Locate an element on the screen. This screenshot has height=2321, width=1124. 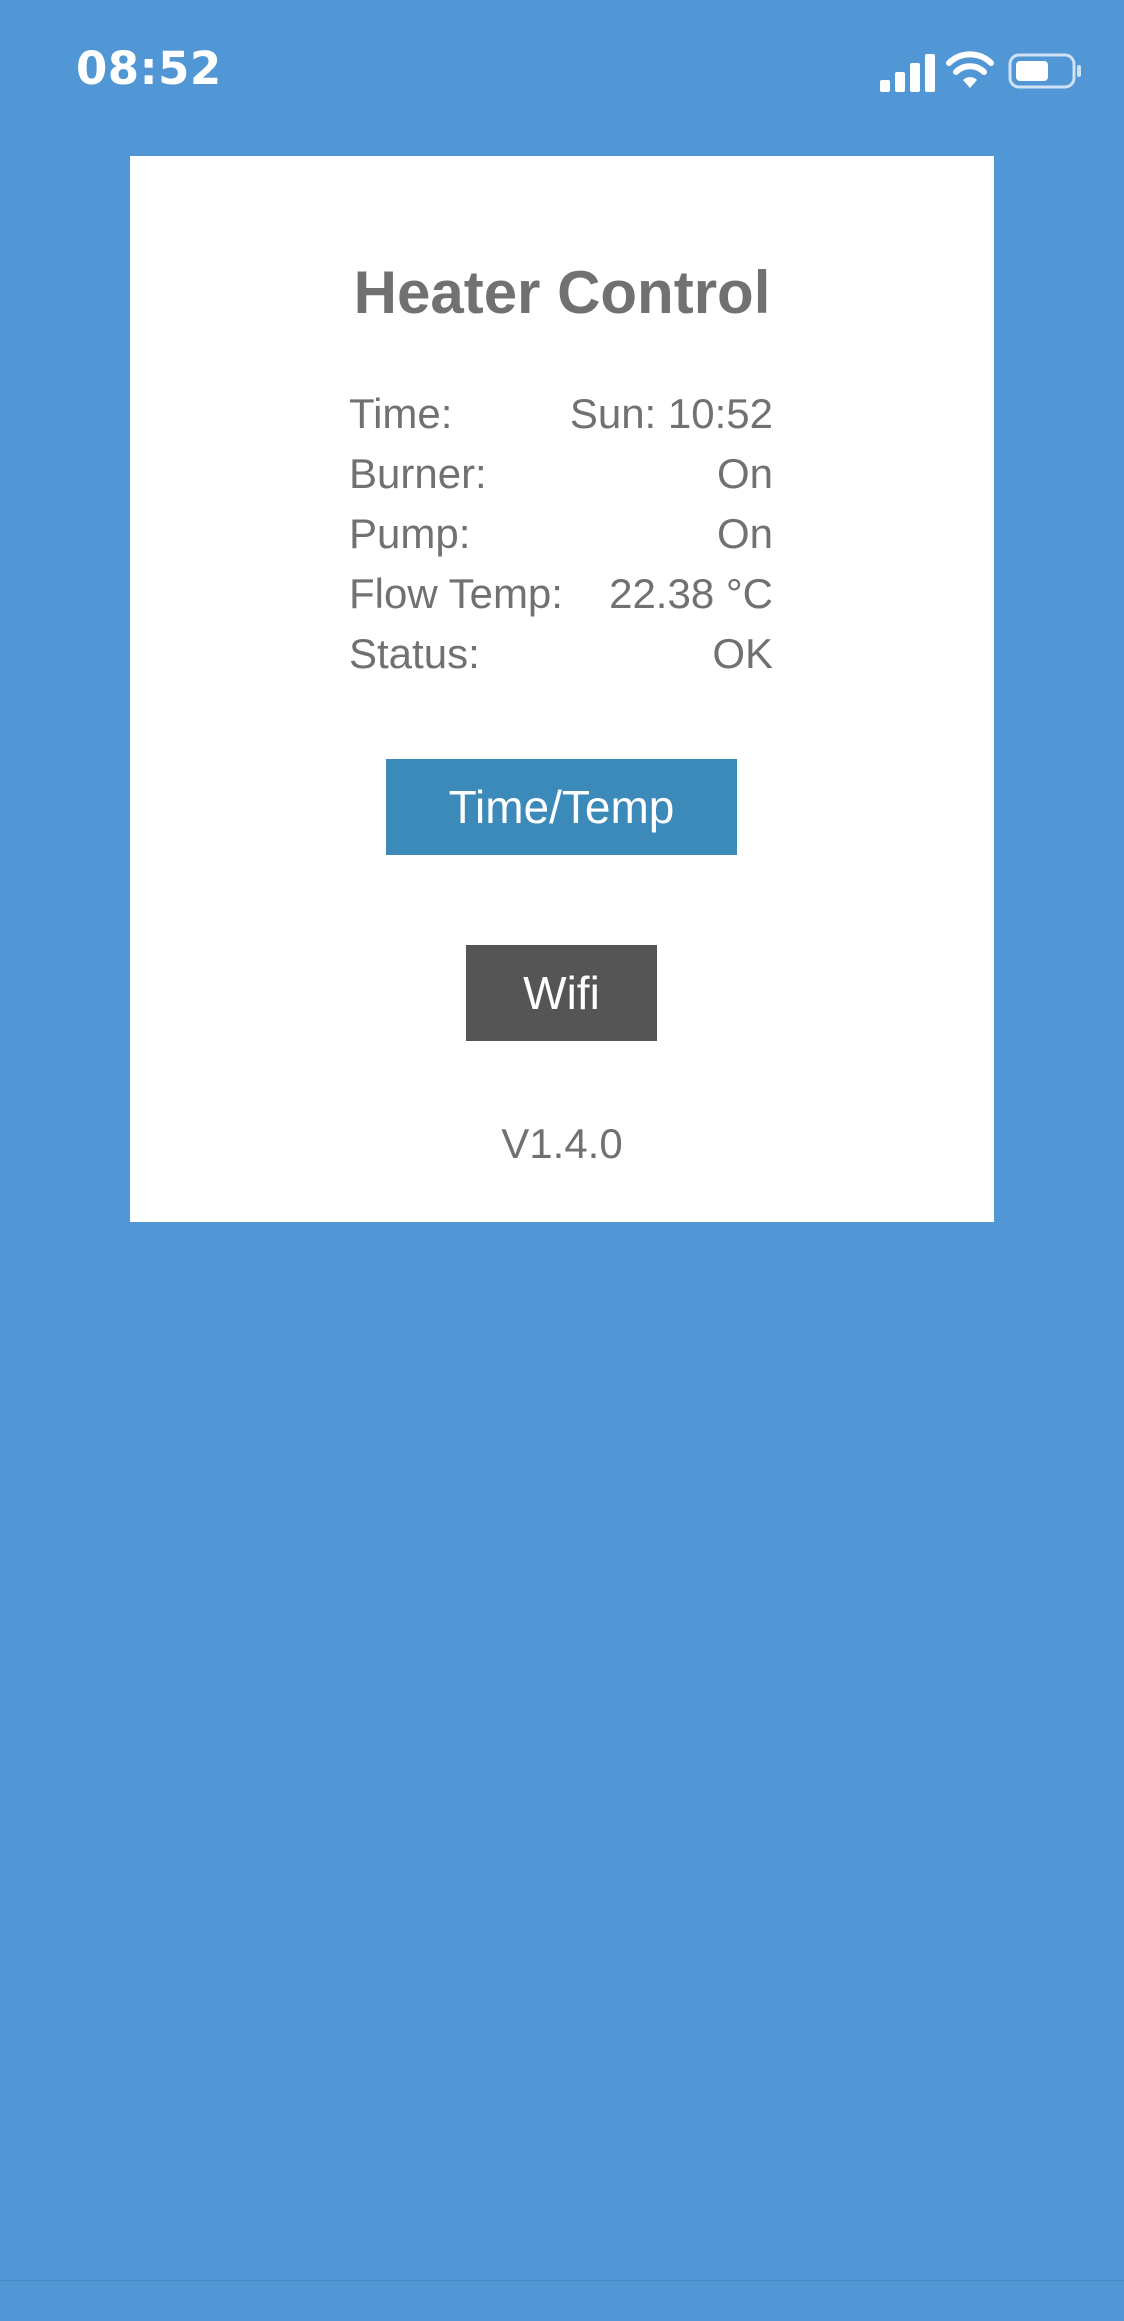
bottom-divider is located at coordinates (562, 2280).